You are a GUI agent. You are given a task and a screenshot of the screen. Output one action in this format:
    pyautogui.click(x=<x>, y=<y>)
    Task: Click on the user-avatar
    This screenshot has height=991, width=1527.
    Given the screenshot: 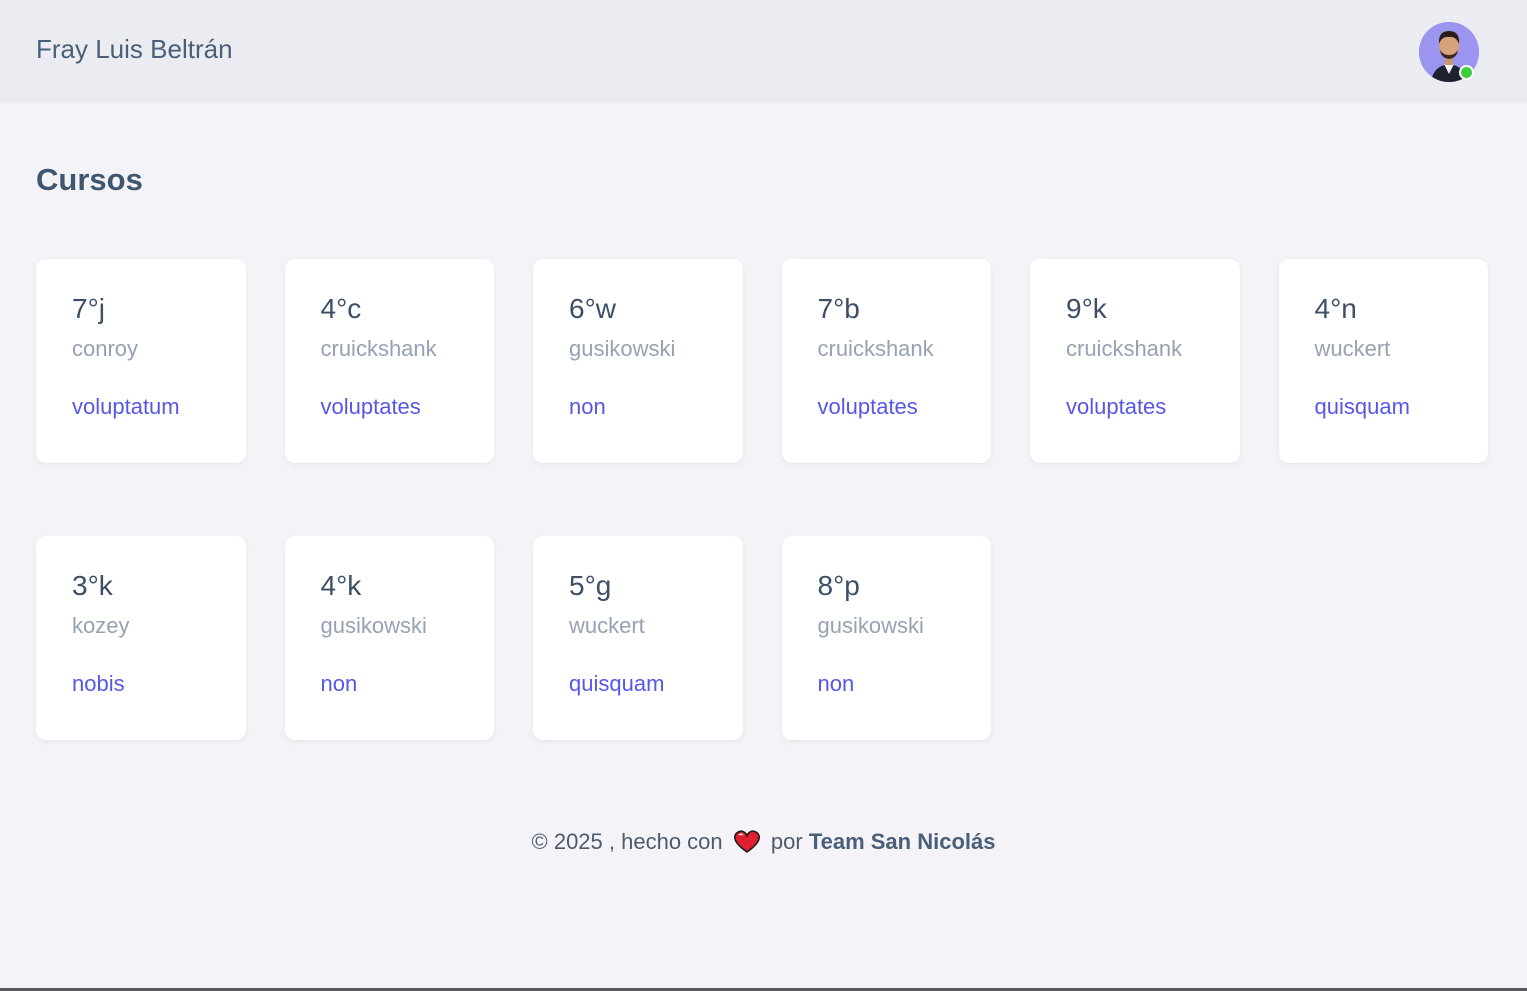 What is the action you would take?
    pyautogui.click(x=1449, y=52)
    